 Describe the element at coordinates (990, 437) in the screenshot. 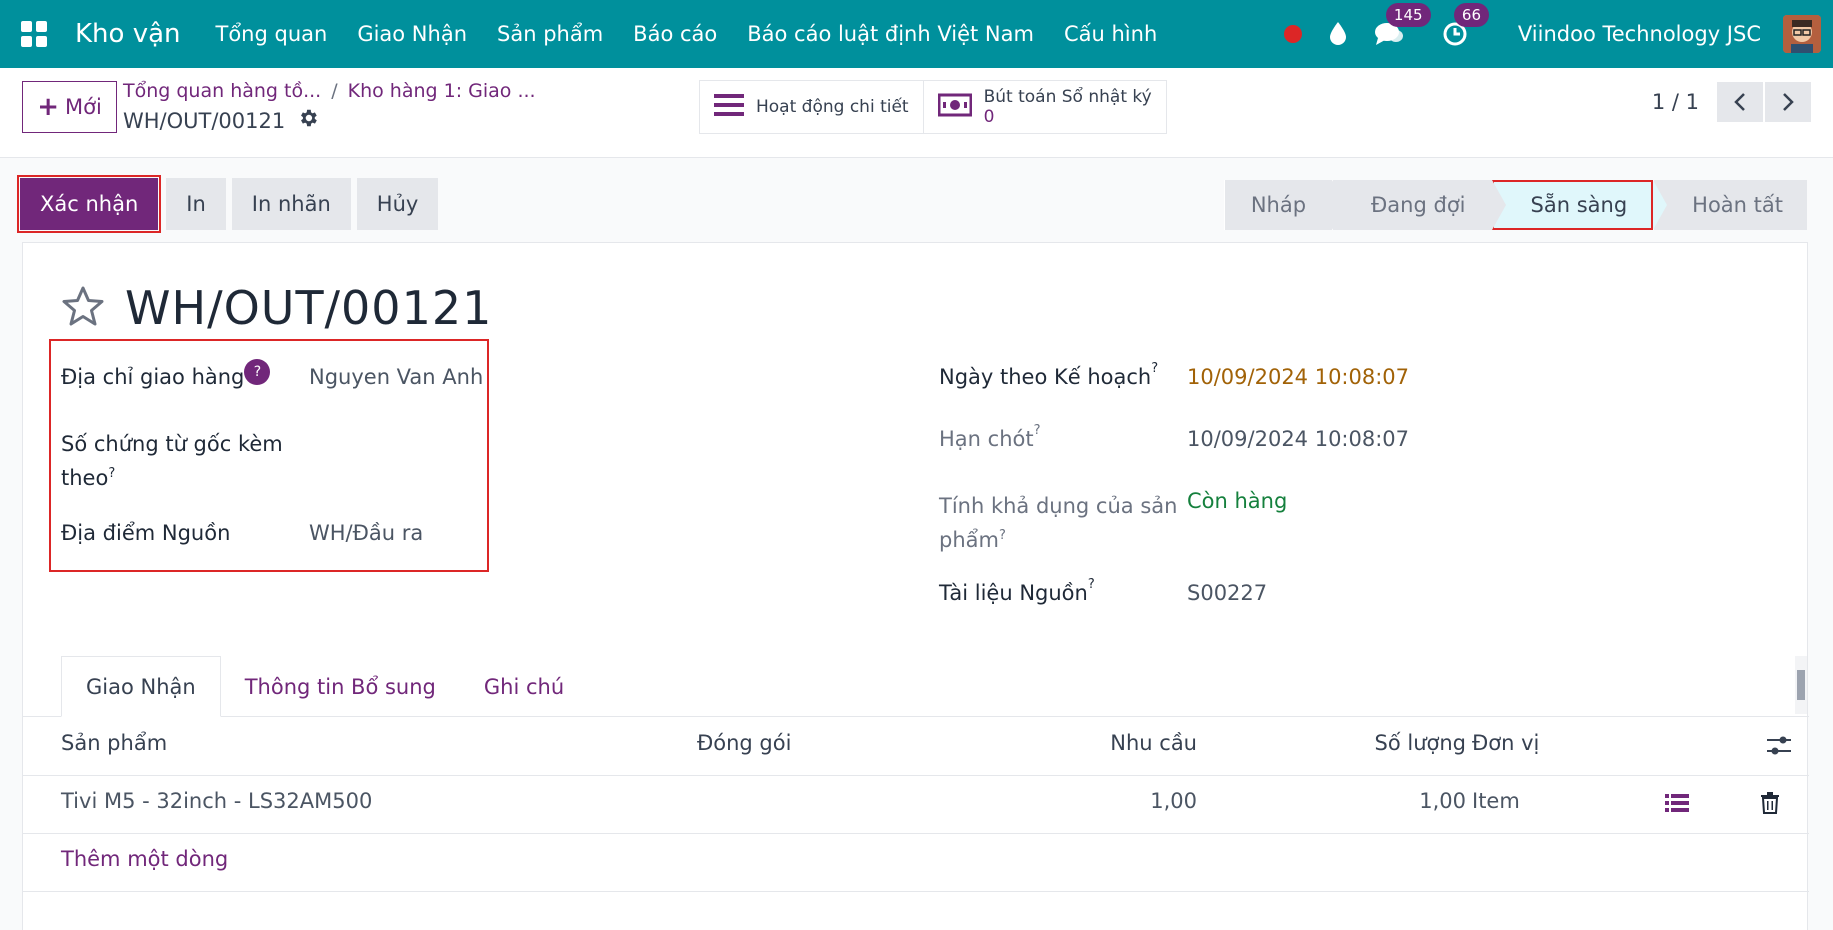

I see `deadline-label: Hạn chót?` at that location.